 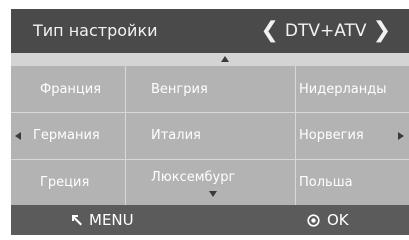 I want to click on chevron-right-icon: ❯, so click(x=382, y=31).